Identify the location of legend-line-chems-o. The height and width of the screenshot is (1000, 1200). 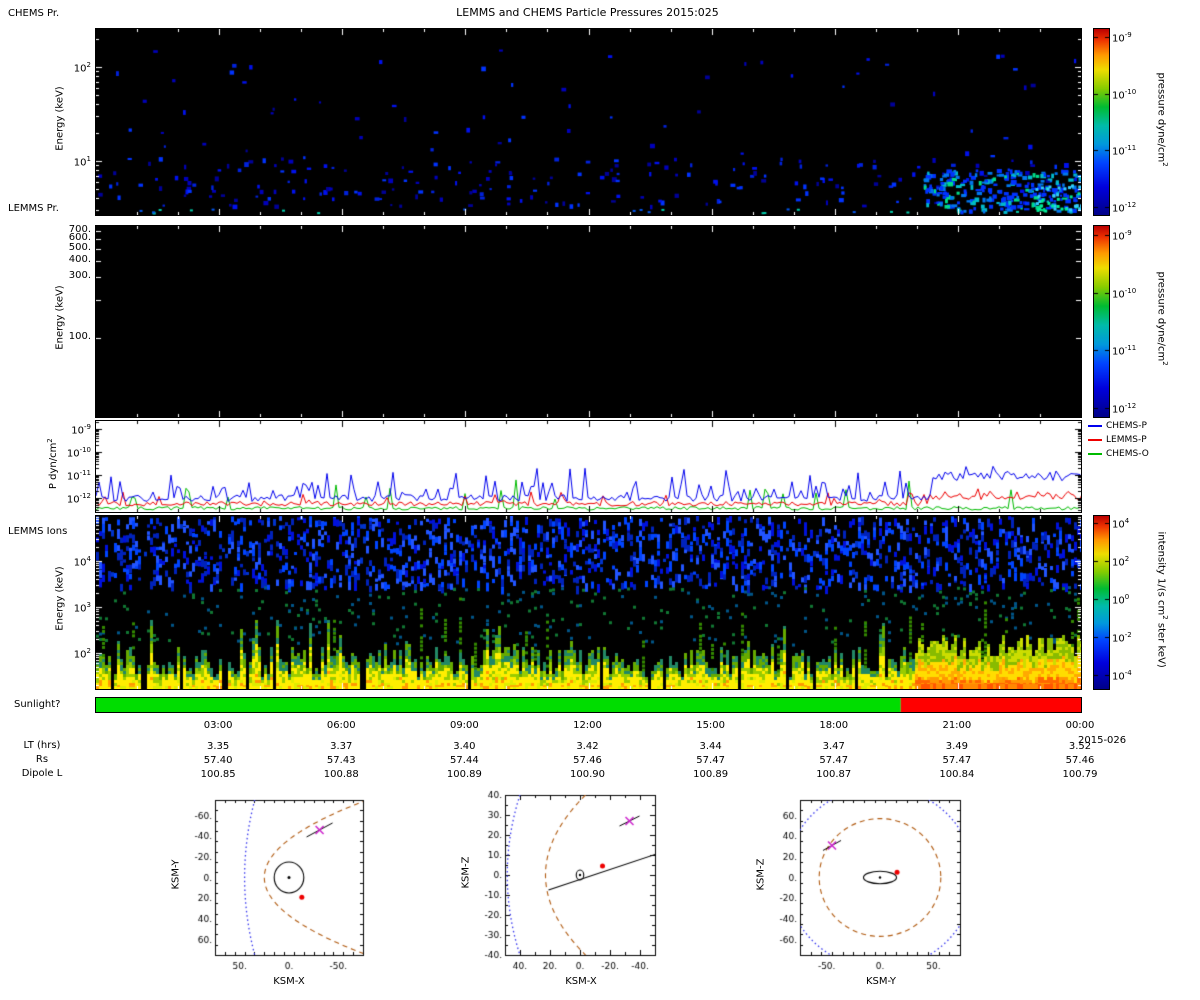
(1095, 454).